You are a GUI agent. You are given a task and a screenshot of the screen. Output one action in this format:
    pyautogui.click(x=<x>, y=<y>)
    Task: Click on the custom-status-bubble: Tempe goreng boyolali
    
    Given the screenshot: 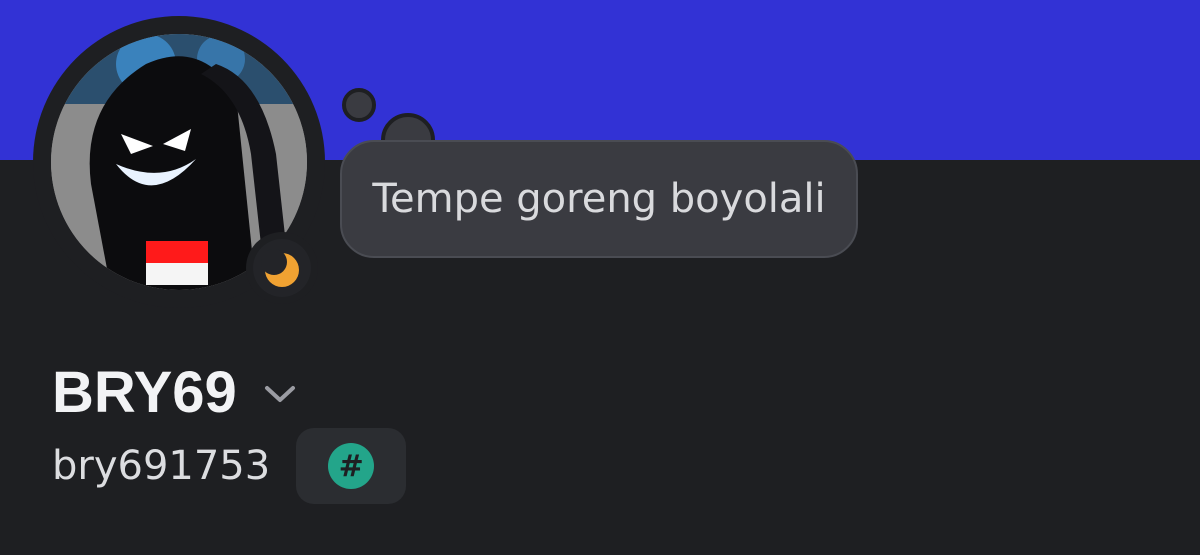 What is the action you would take?
    pyautogui.click(x=599, y=199)
    